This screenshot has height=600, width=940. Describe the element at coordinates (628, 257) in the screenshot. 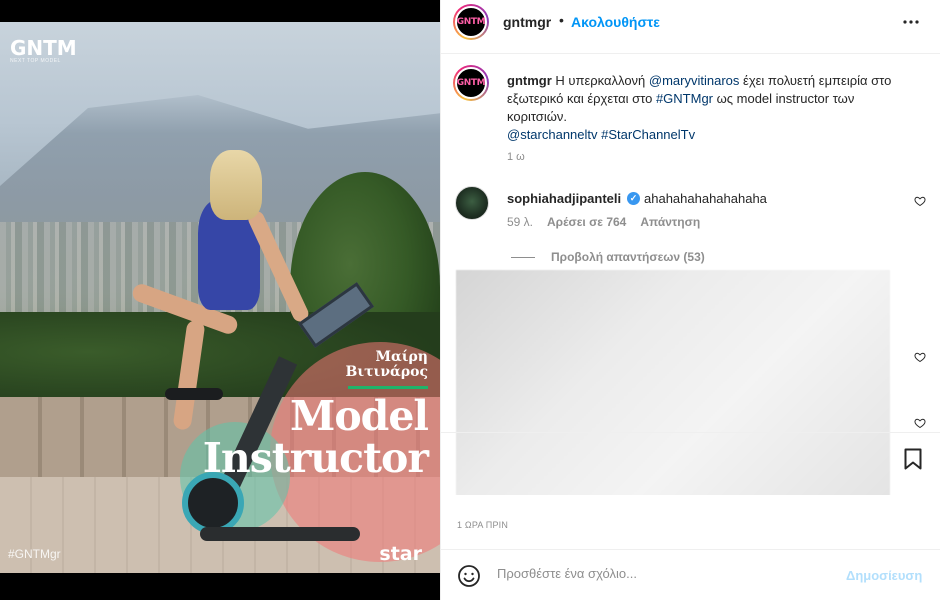

I see `view-replies-button: Προβολή απαντήσεων (53)` at that location.